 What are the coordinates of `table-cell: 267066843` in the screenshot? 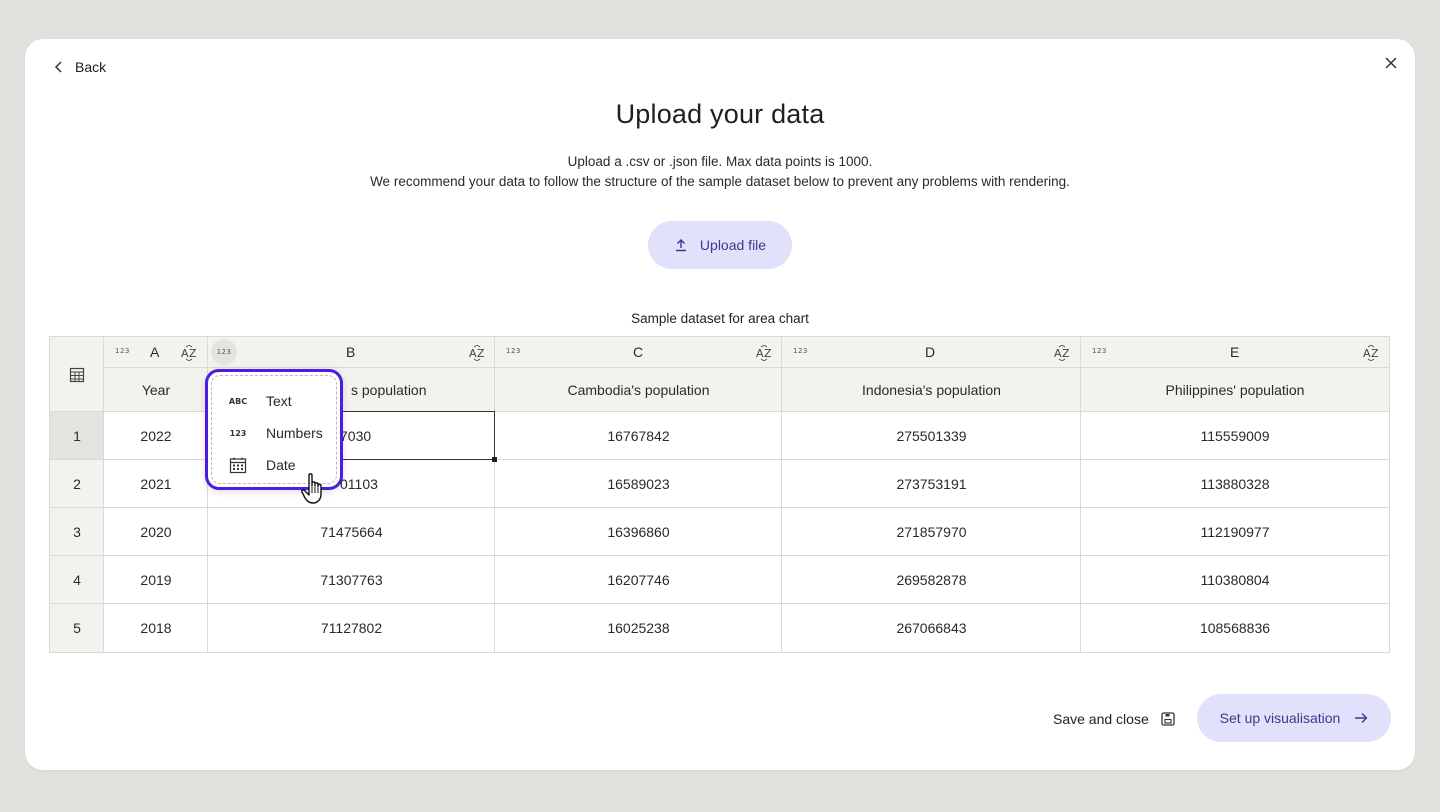 It's located at (931, 628).